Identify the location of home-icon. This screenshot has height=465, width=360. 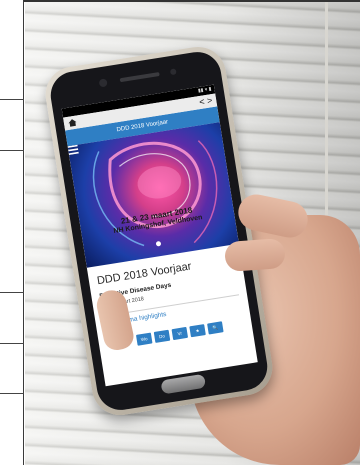
(72, 123).